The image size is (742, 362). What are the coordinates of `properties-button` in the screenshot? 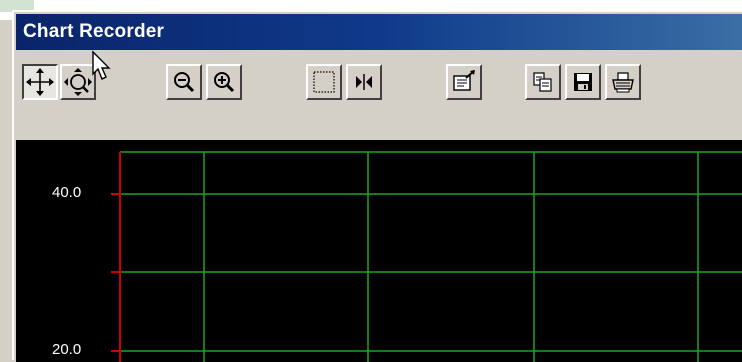 It's located at (464, 82).